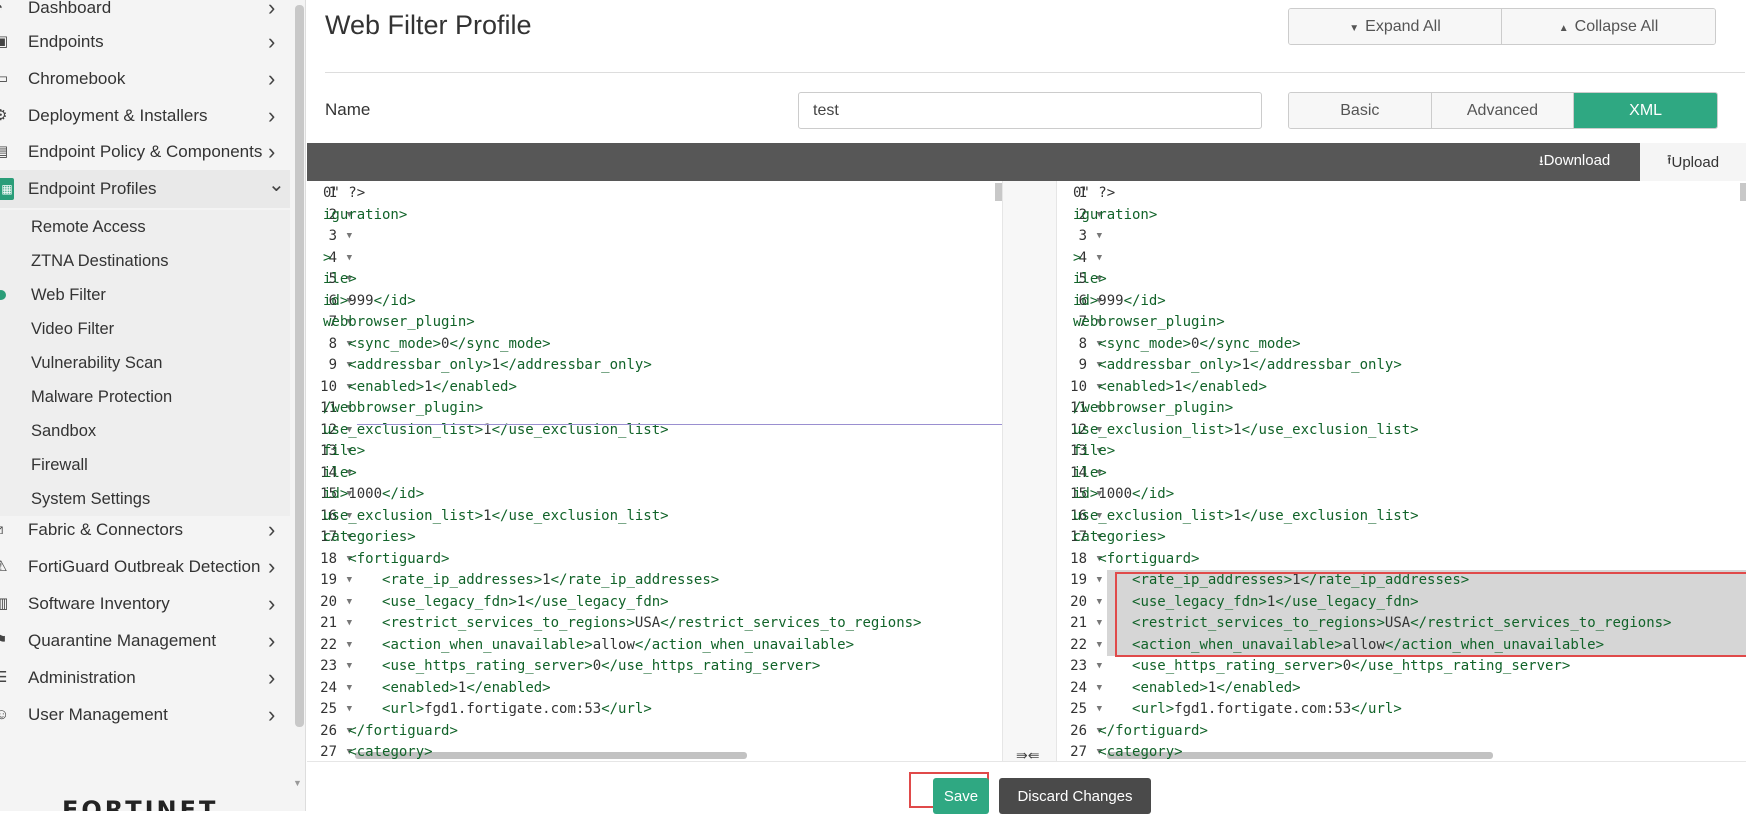  I want to click on sidebar-item-administration: ☰ Administration ›, so click(145, 678).